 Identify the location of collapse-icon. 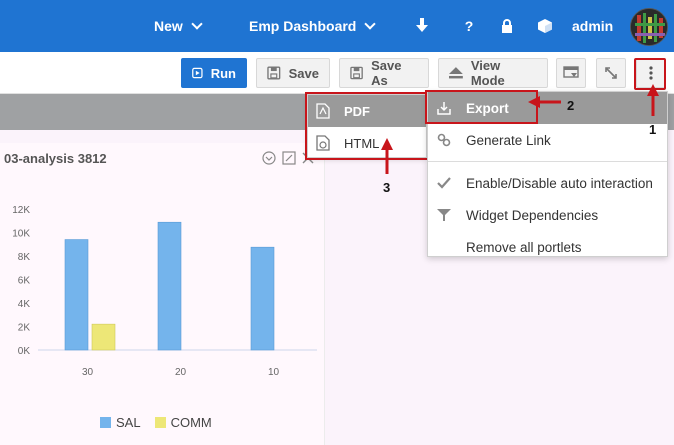
(269, 158).